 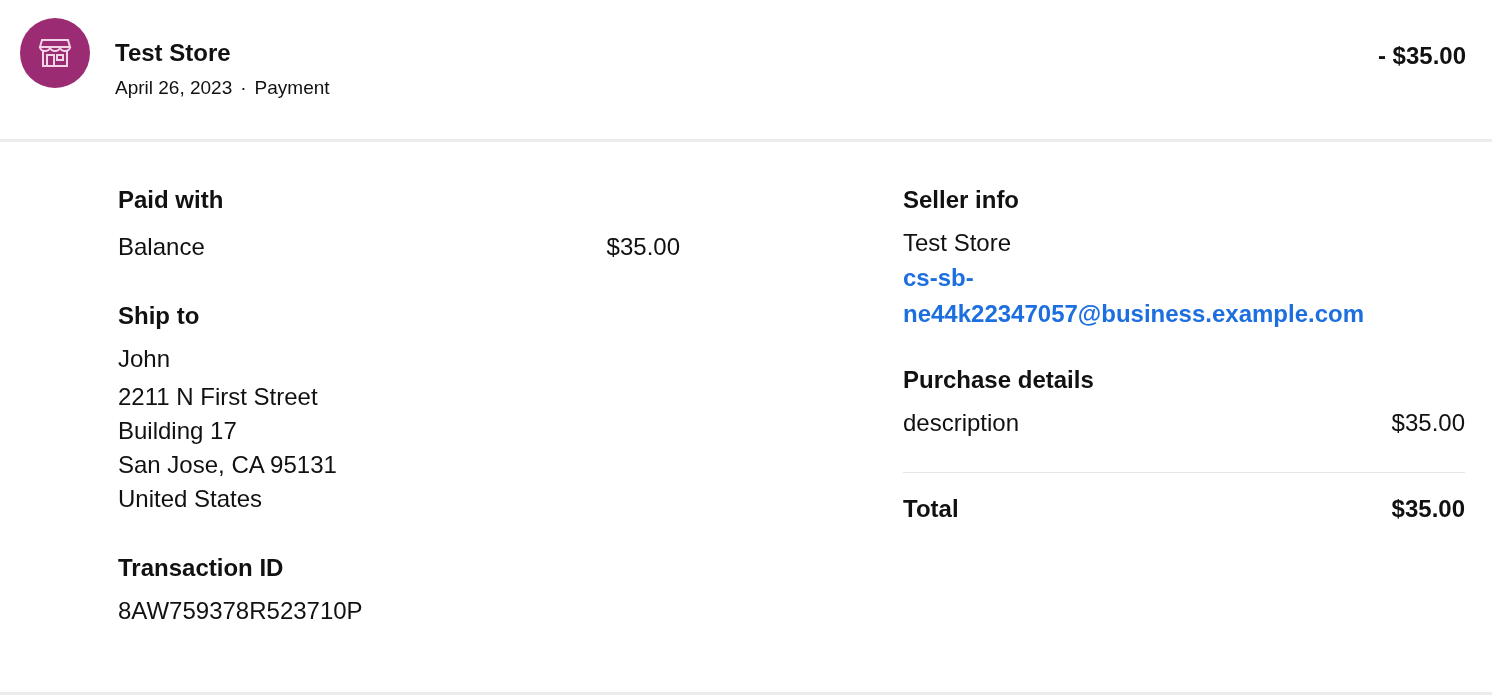 I want to click on shipping-address: 2211 N First Street Building 17 San Jose, CA 95131 United States, so click(x=228, y=448).